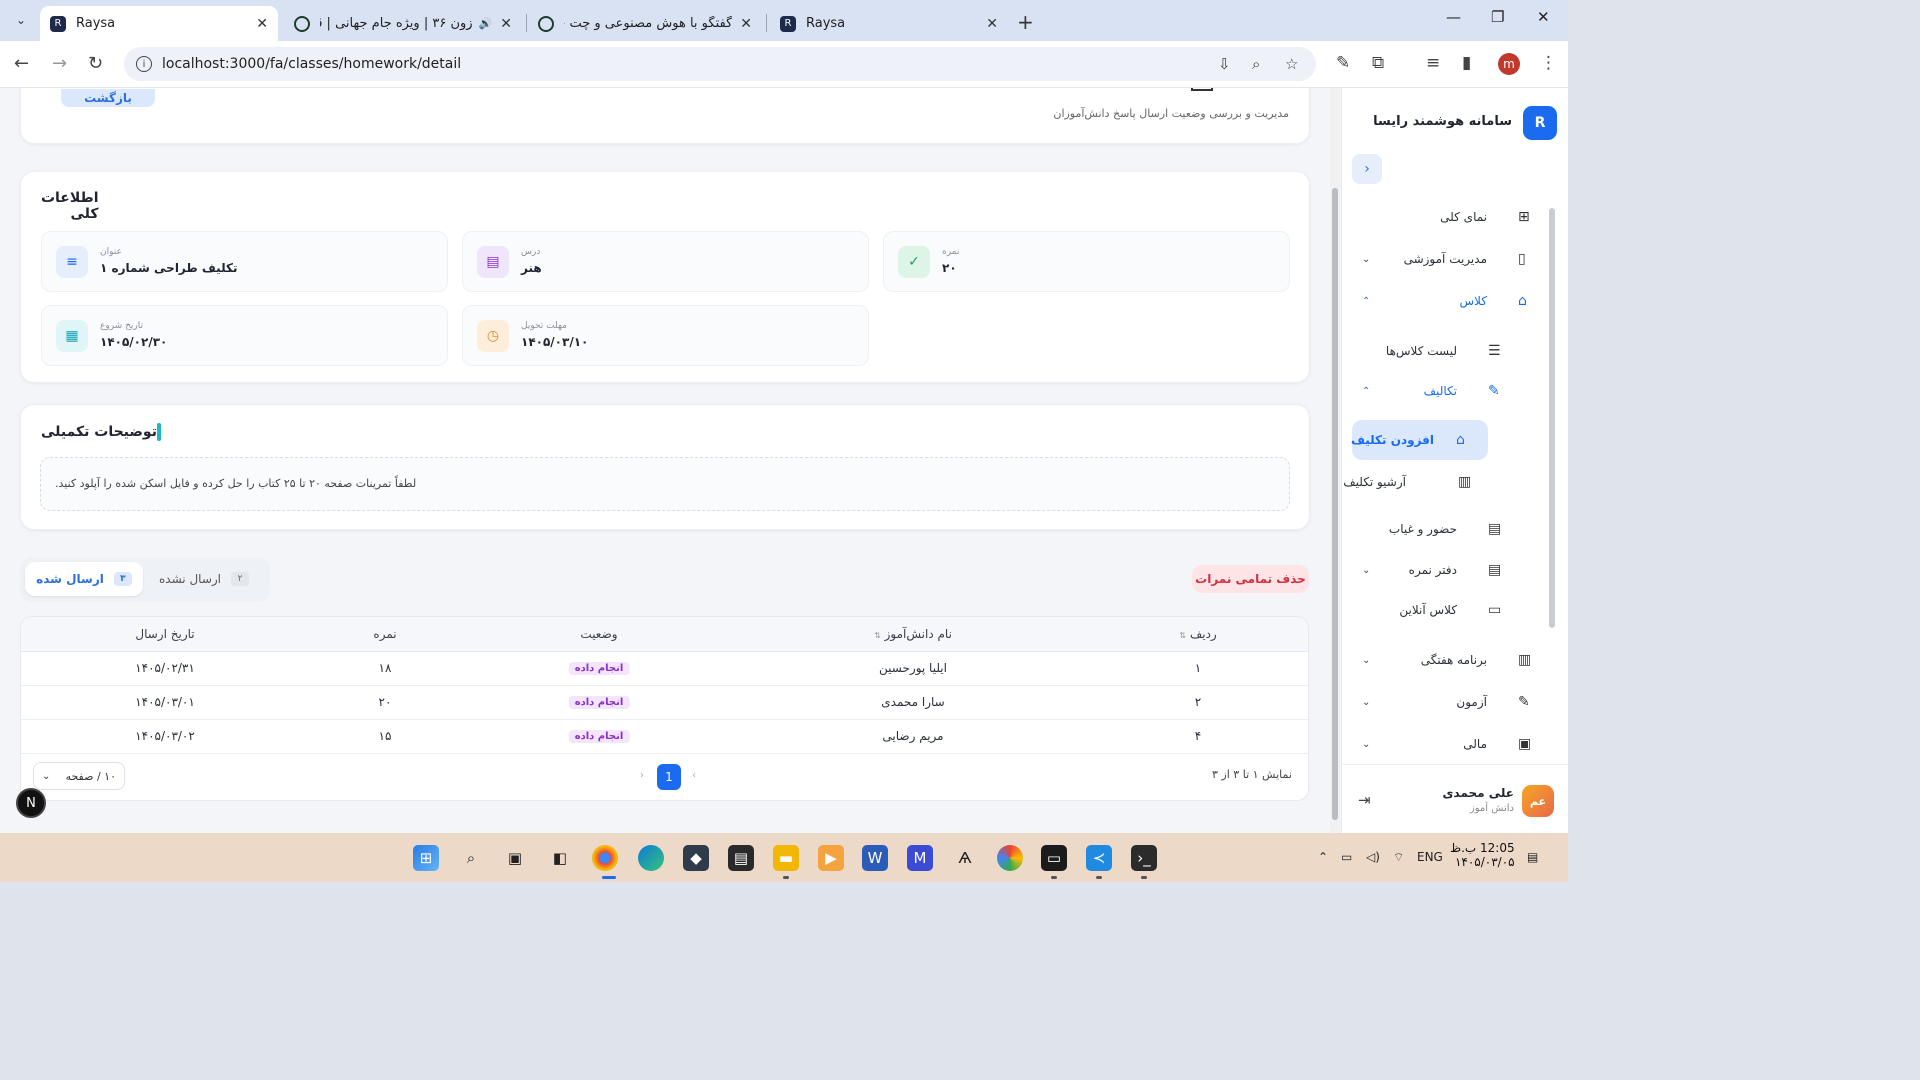 This screenshot has height=1080, width=1920. Describe the element at coordinates (1144, 858) in the screenshot. I see `cmd-icon: ›_` at that location.